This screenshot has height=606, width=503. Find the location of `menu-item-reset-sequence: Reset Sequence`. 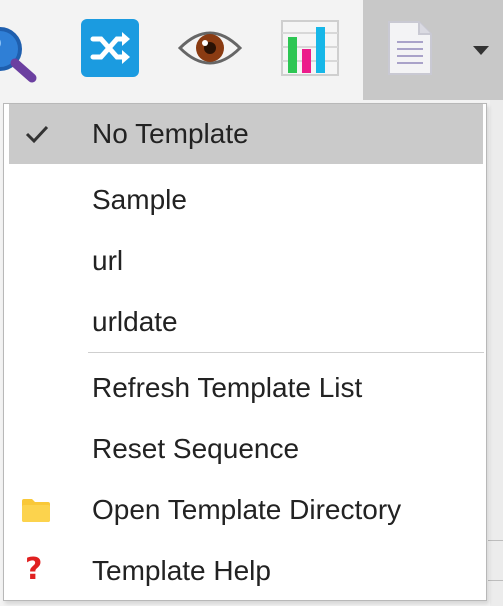

menu-item-reset-sequence: Reset Sequence is located at coordinates (245, 449).